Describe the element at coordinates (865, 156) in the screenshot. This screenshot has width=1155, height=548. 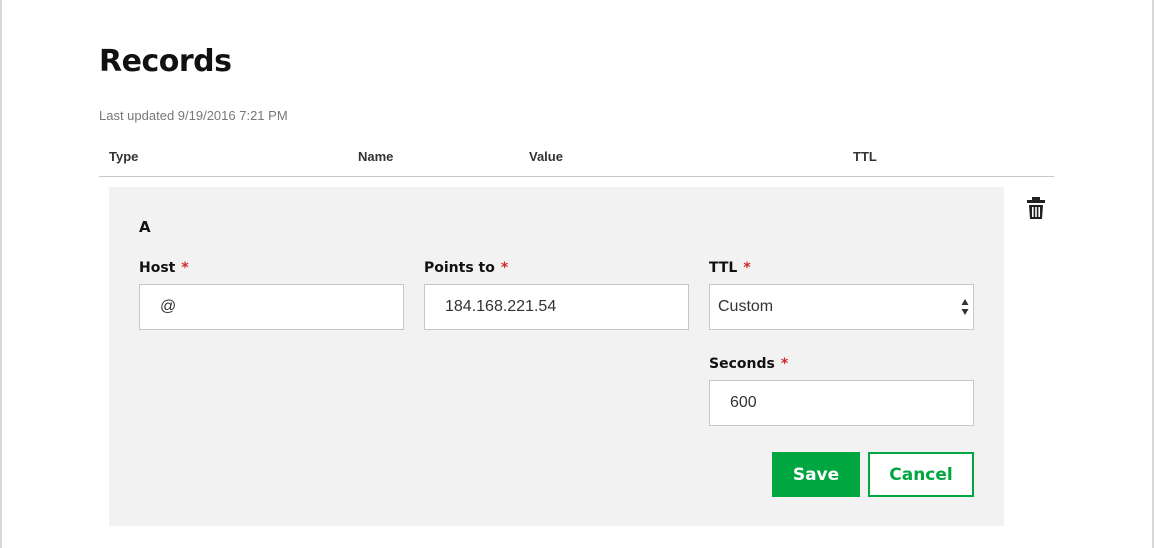
I see `column-header-ttl: TTL` at that location.